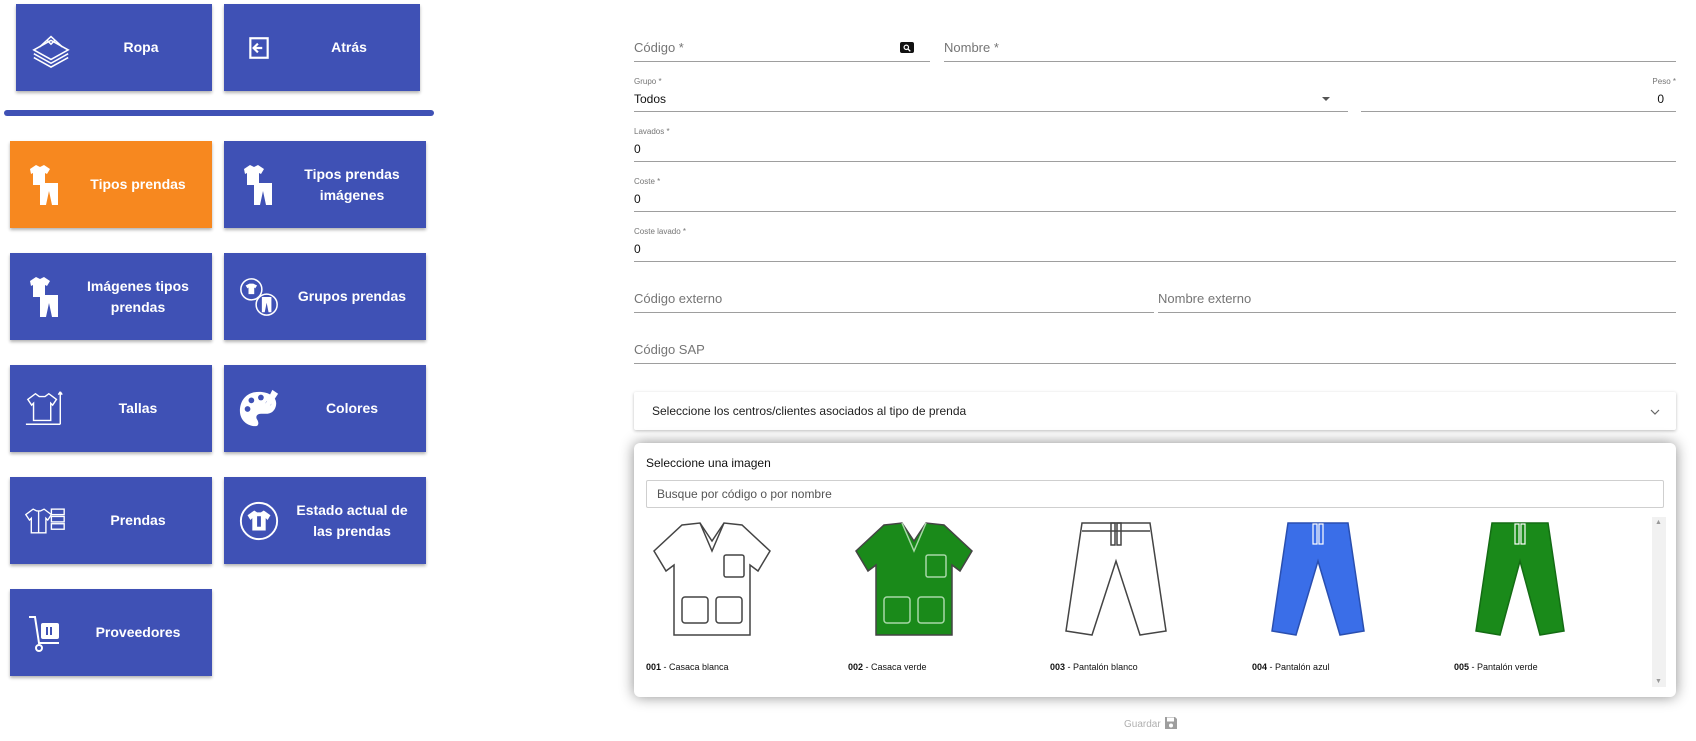  Describe the element at coordinates (51, 48) in the screenshot. I see `clothes-stack-icon` at that location.